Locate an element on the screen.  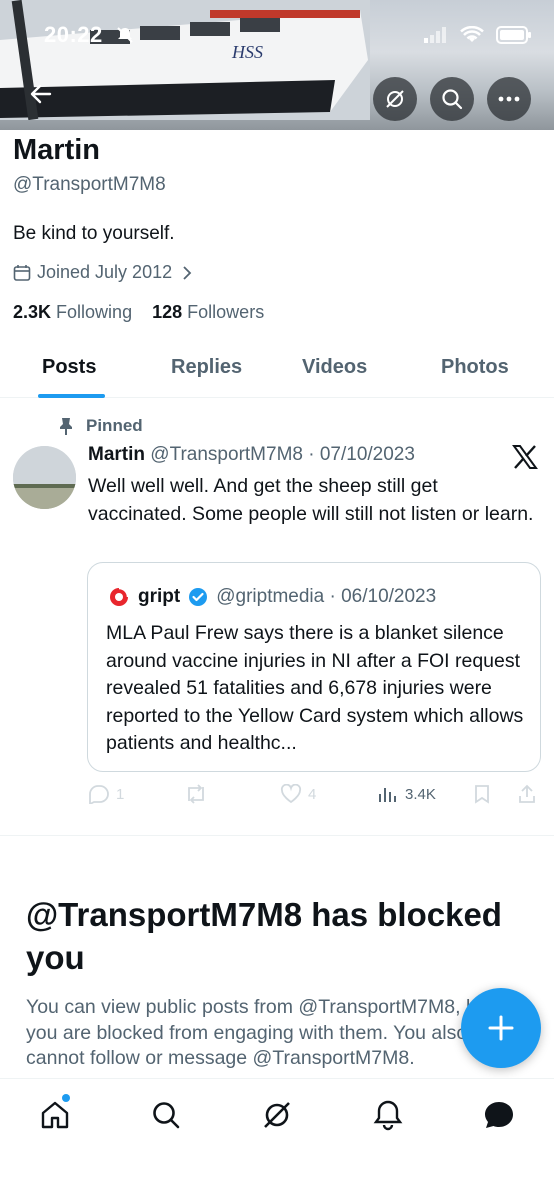
profile-handle: @TransportM7M8 is located at coordinates (89, 184).